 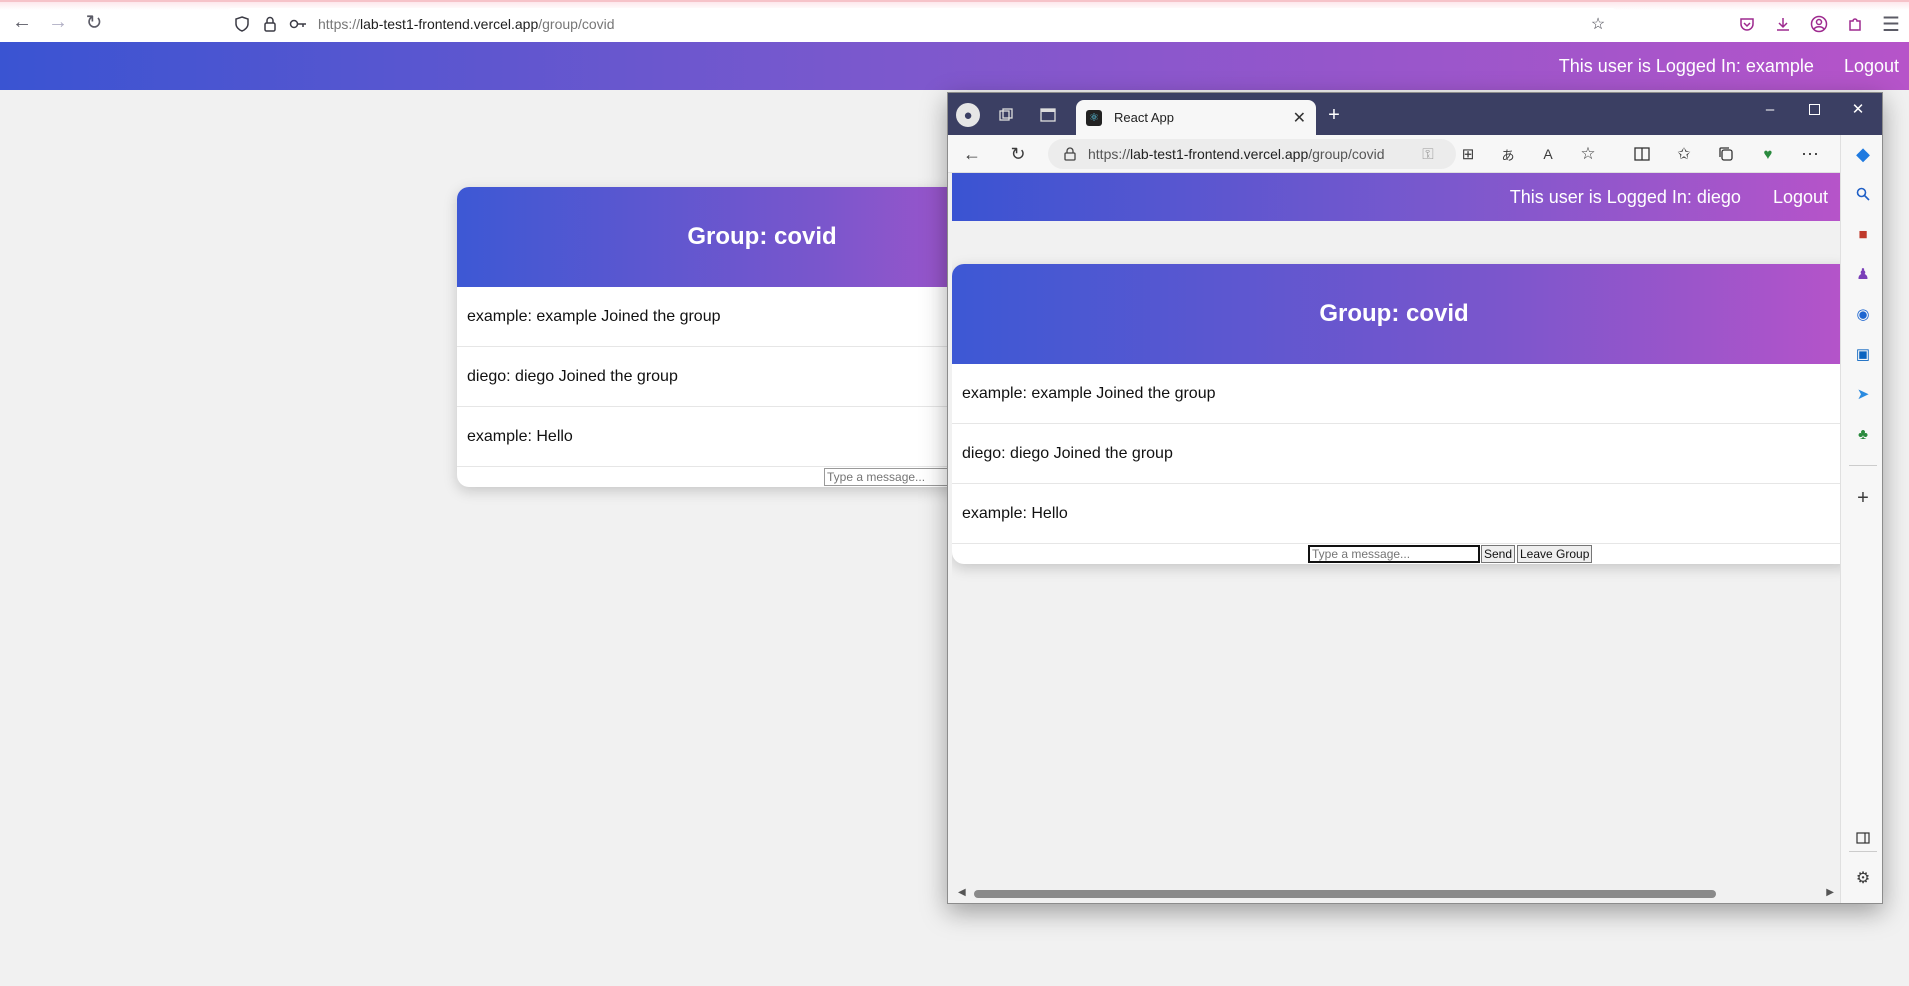 What do you see at coordinates (962, 892) in the screenshot?
I see `scroll-left-icon: ◀` at bounding box center [962, 892].